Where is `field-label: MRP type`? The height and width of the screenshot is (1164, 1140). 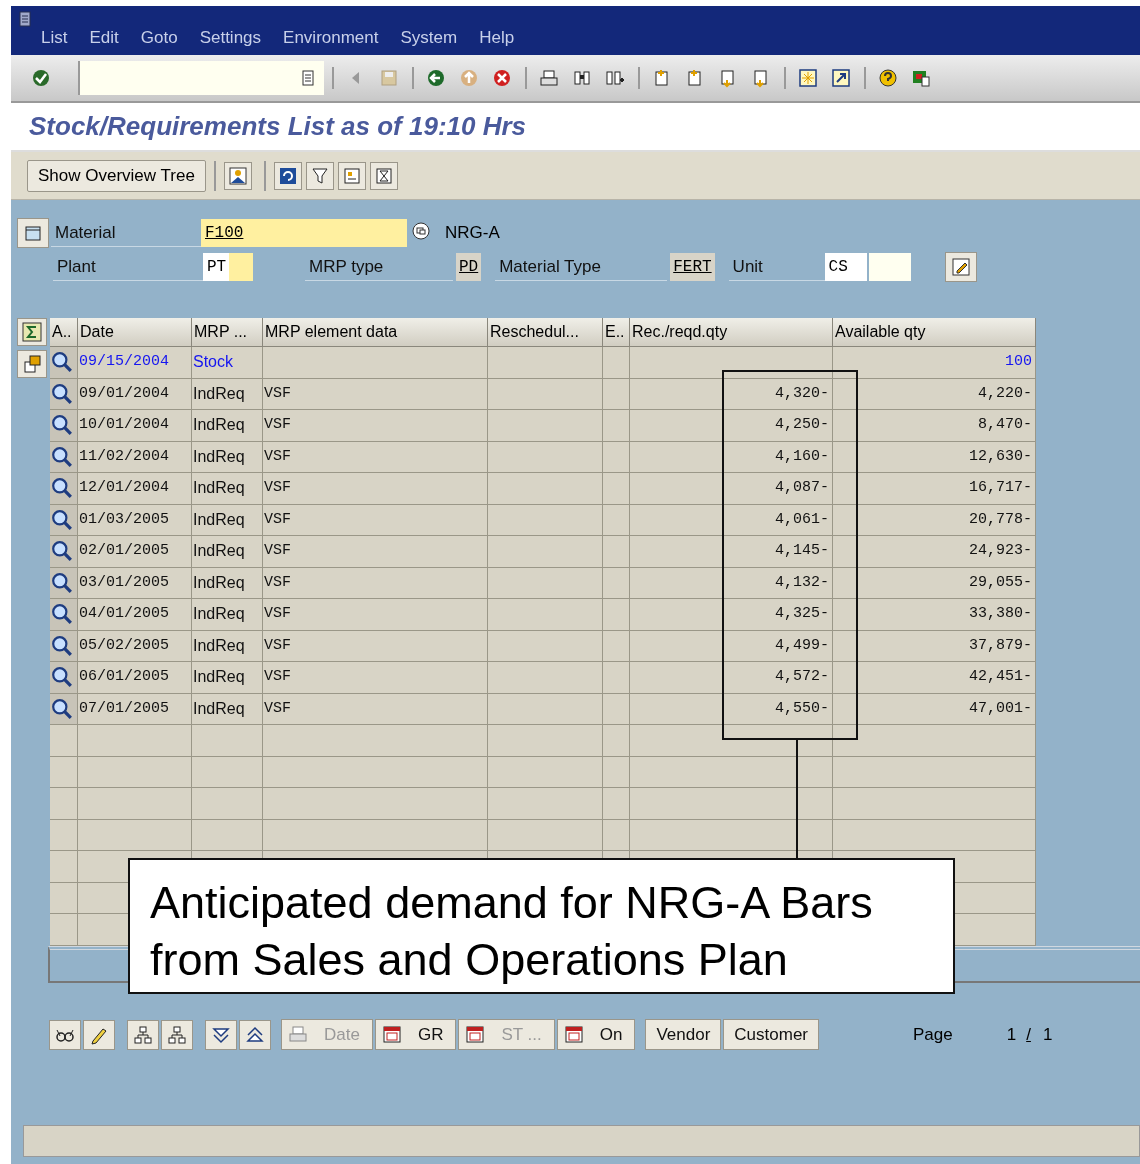 field-label: MRP type is located at coordinates (379, 267).